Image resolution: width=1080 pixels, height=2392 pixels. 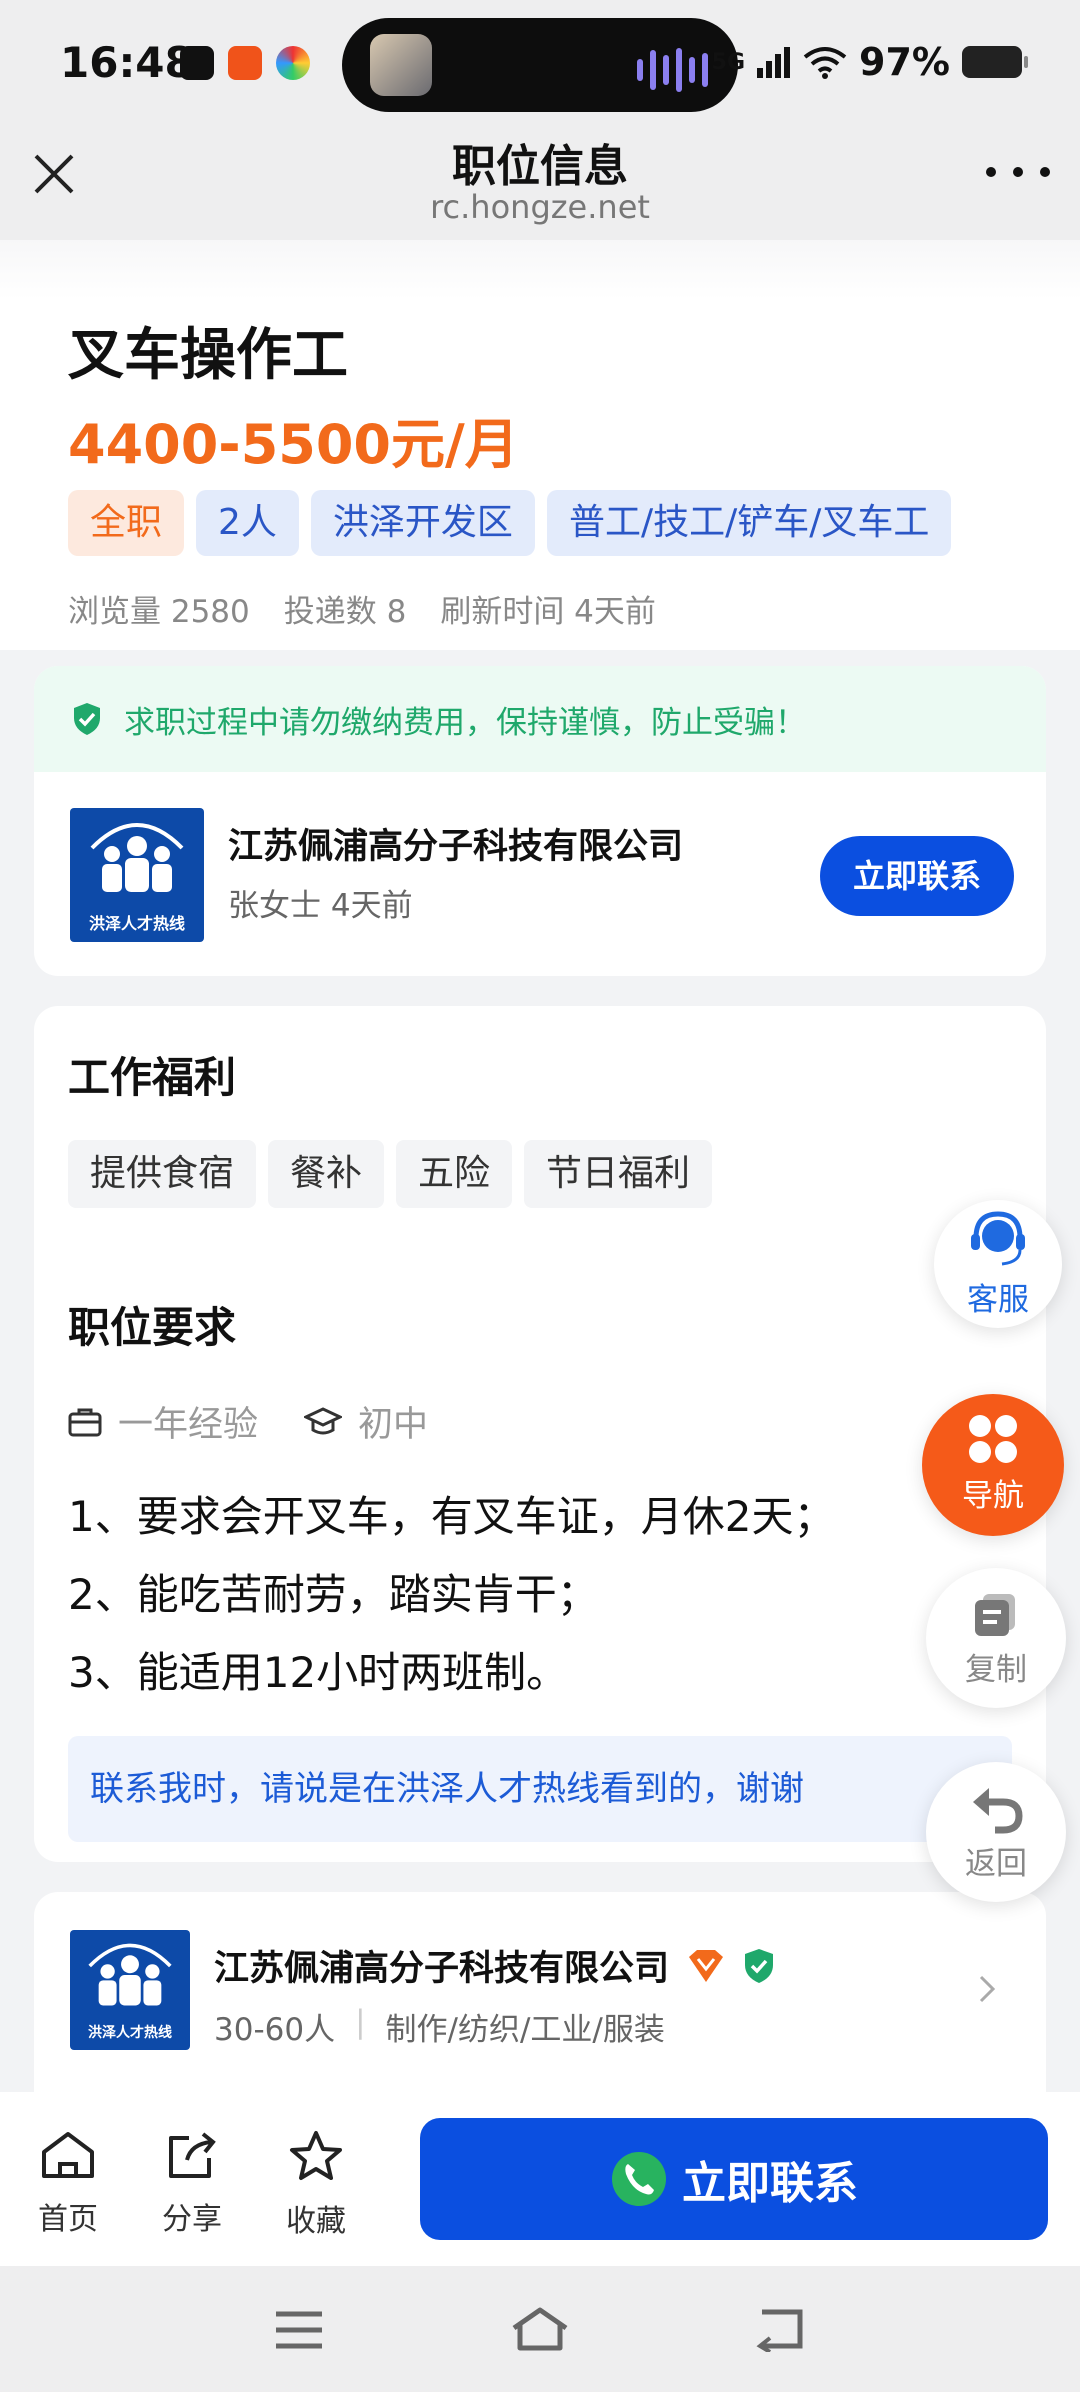 What do you see at coordinates (993, 1465) in the screenshot?
I see `navigation-button: 导航` at bounding box center [993, 1465].